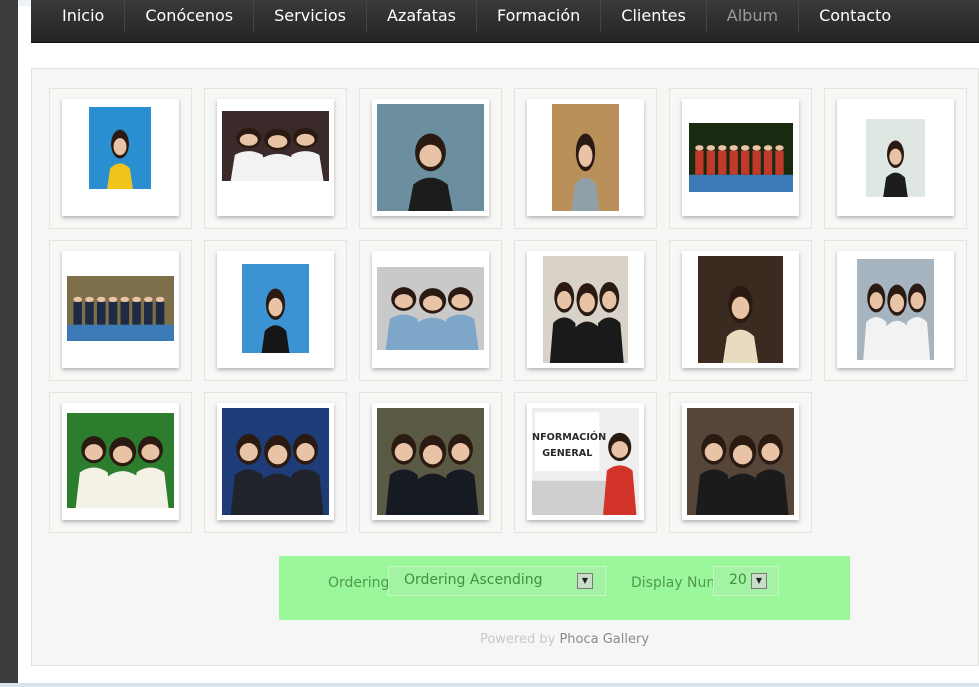 Image resolution: width=979 pixels, height=687 pixels. I want to click on browser-bottom-strip, so click(489, 685).